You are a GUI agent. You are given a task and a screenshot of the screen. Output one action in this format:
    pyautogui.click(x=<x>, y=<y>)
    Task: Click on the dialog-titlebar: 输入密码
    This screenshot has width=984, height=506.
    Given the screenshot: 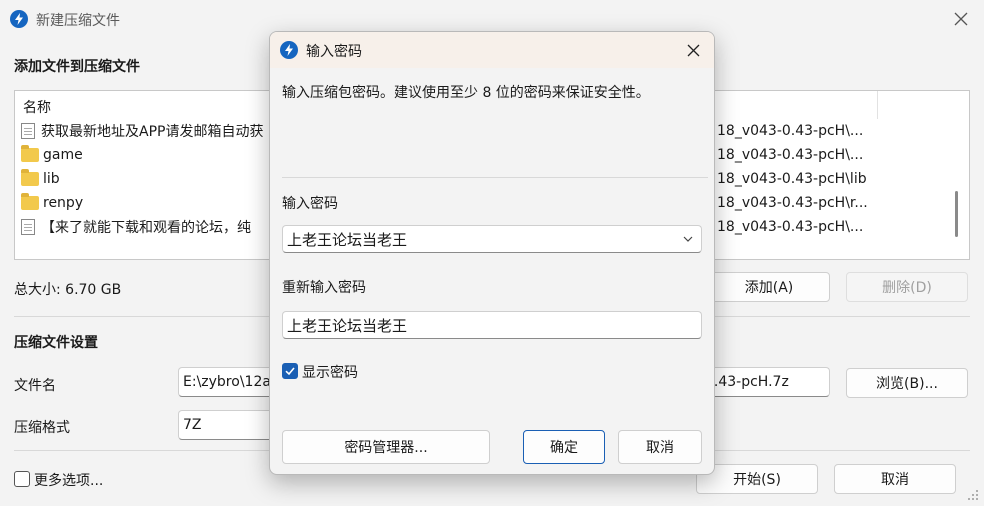 What is the action you would take?
    pyautogui.click(x=492, y=50)
    